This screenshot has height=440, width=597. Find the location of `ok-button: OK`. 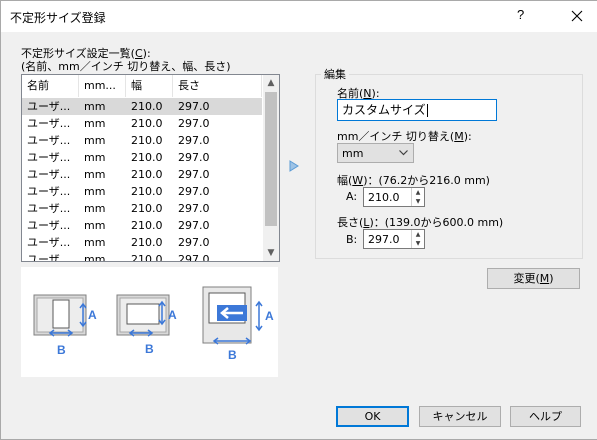

ok-button: OK is located at coordinates (372, 416).